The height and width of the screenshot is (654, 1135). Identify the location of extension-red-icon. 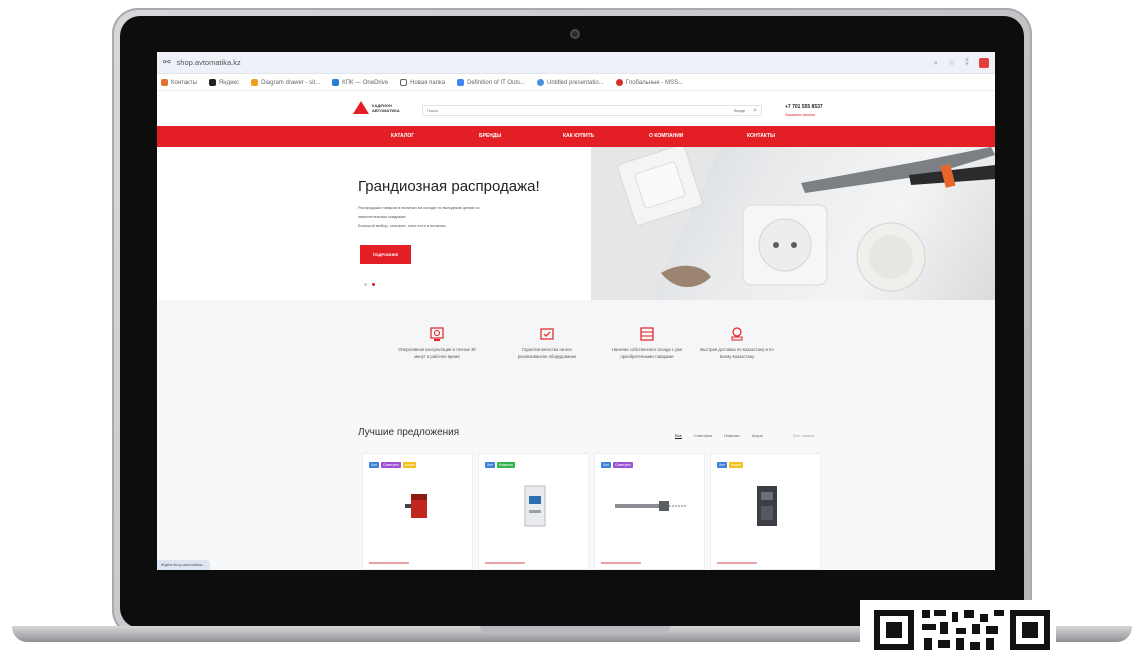
(984, 62).